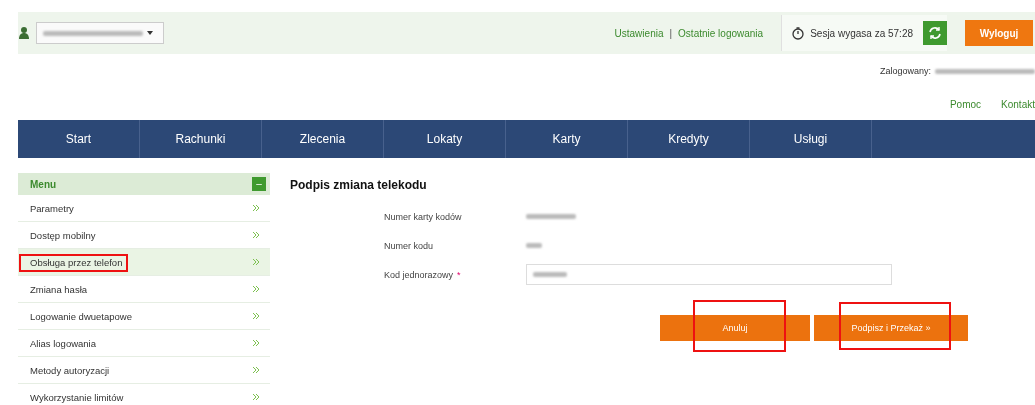  I want to click on nav-item: Start, so click(79, 139).